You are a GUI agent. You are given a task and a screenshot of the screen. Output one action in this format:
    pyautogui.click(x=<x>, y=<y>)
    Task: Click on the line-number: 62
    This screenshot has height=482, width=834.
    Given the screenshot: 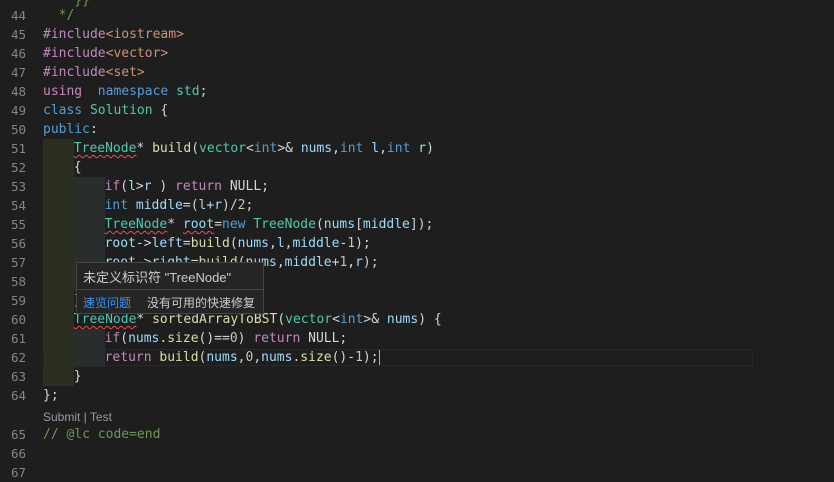 What is the action you would take?
    pyautogui.click(x=18, y=357)
    